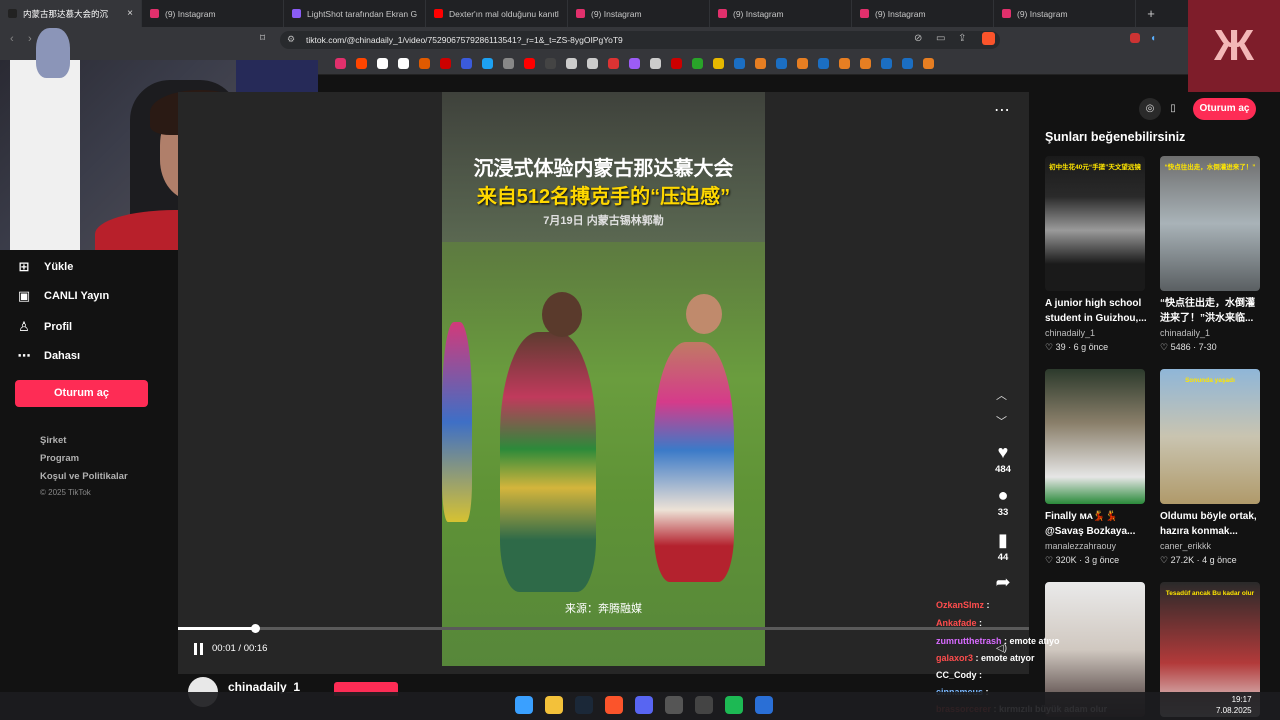 The width and height of the screenshot is (1280, 720). I want to click on nav-profile: ♙ Profil, so click(44, 327).